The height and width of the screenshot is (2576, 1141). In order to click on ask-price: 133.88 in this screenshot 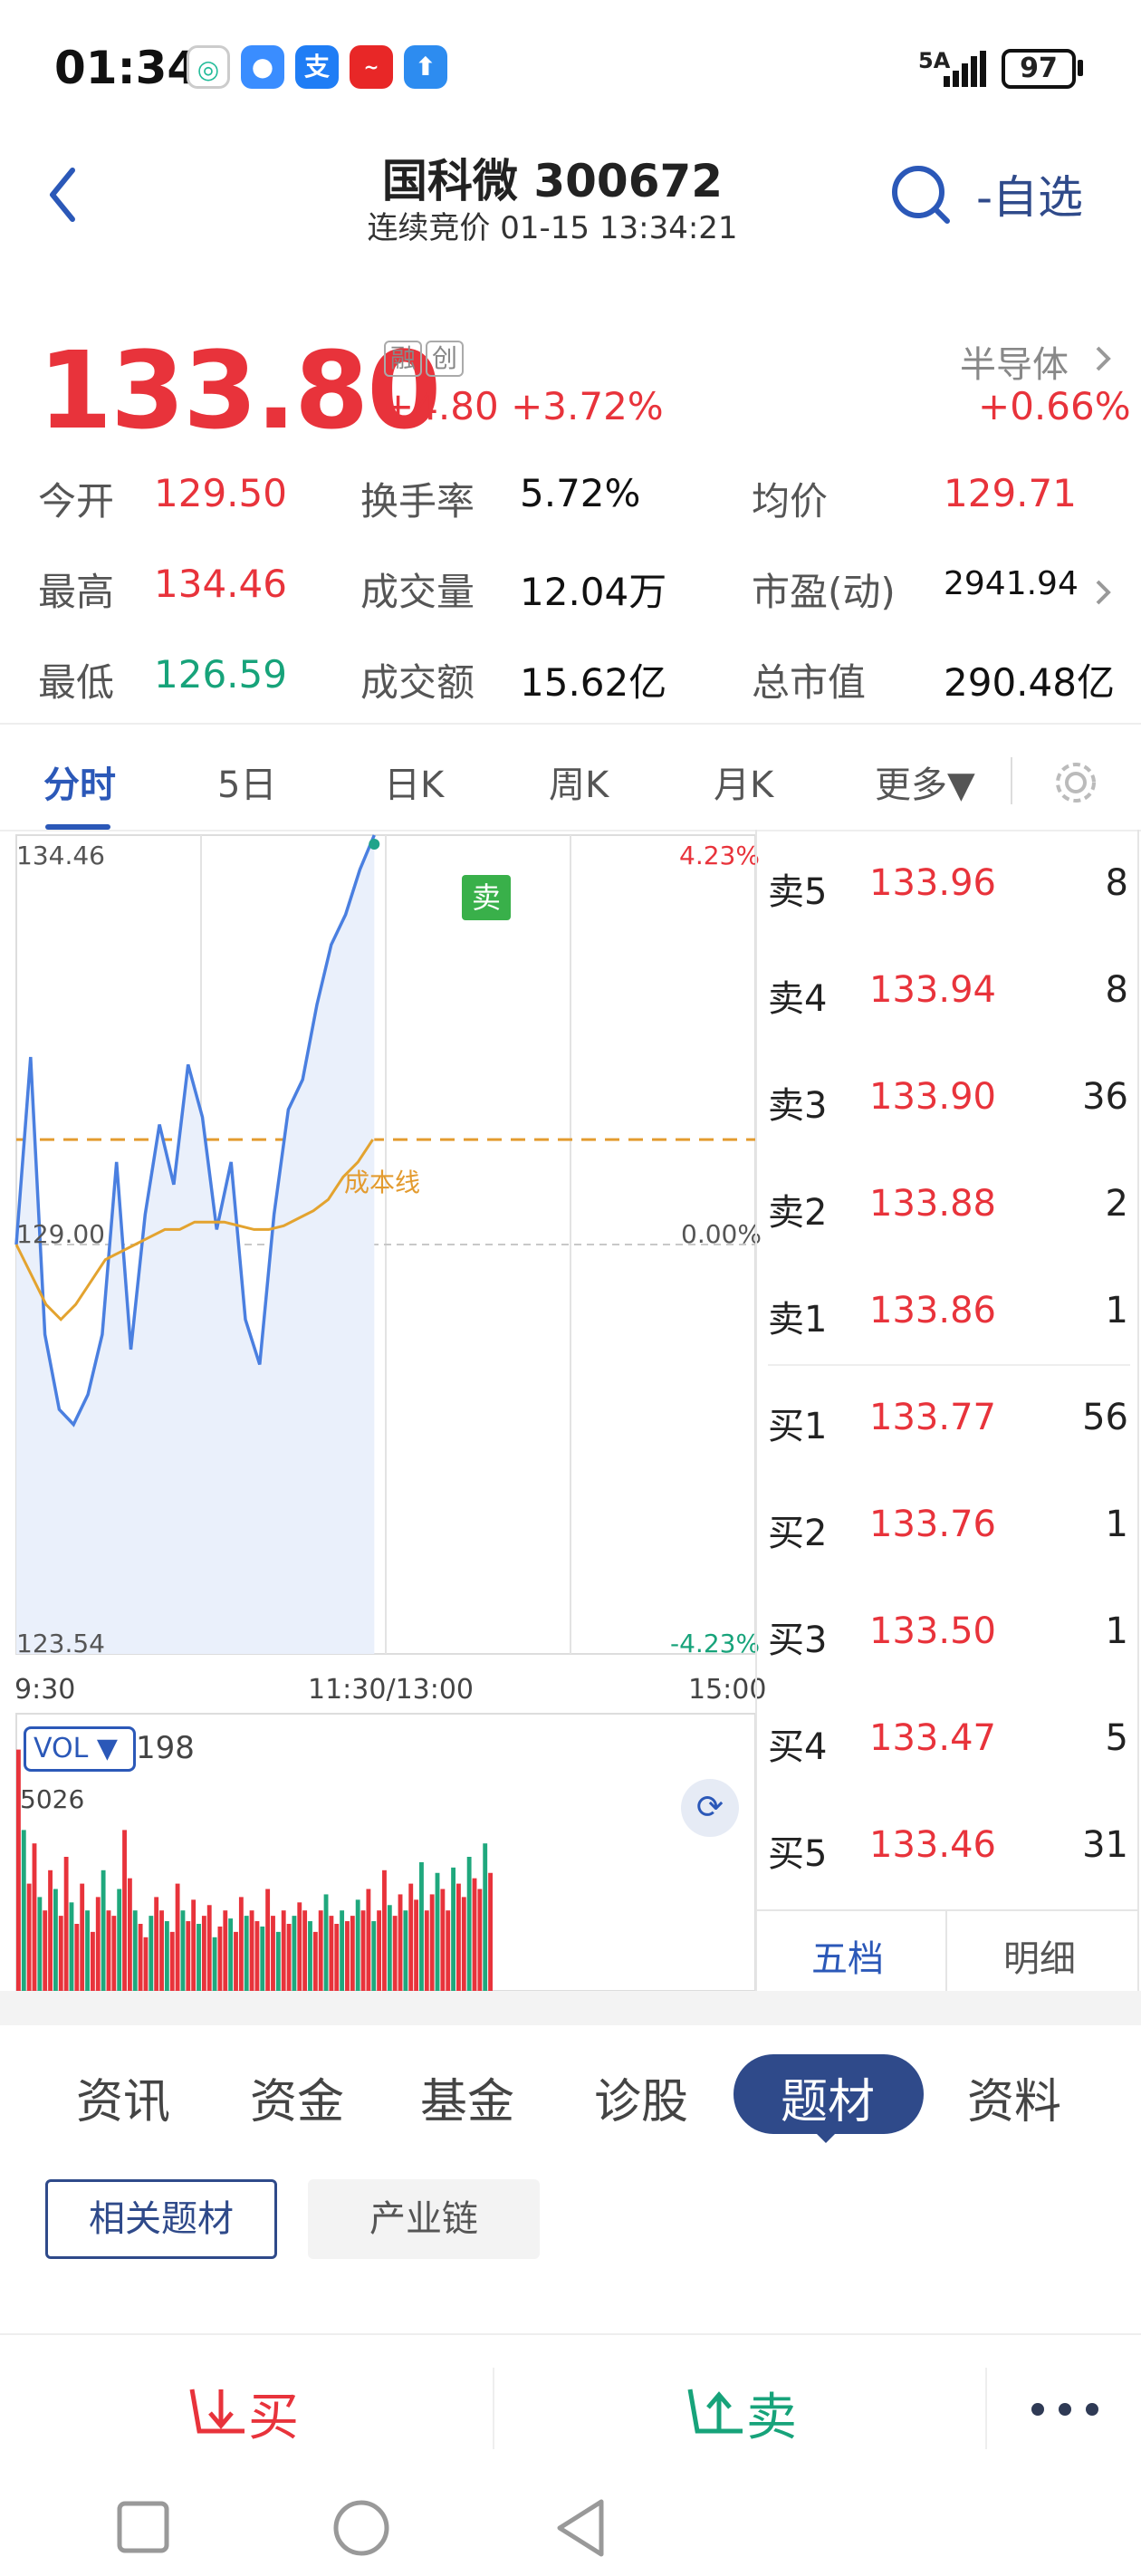, I will do `click(932, 1204)`.